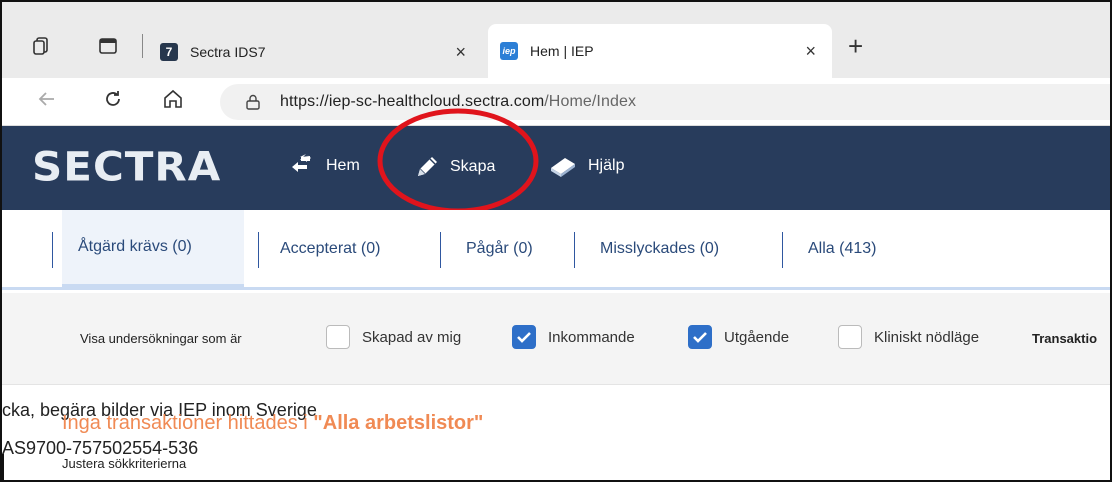 The width and height of the screenshot is (1112, 482). Describe the element at coordinates (135, 246) in the screenshot. I see `tab-label: Åtgärd krävs (0)` at that location.